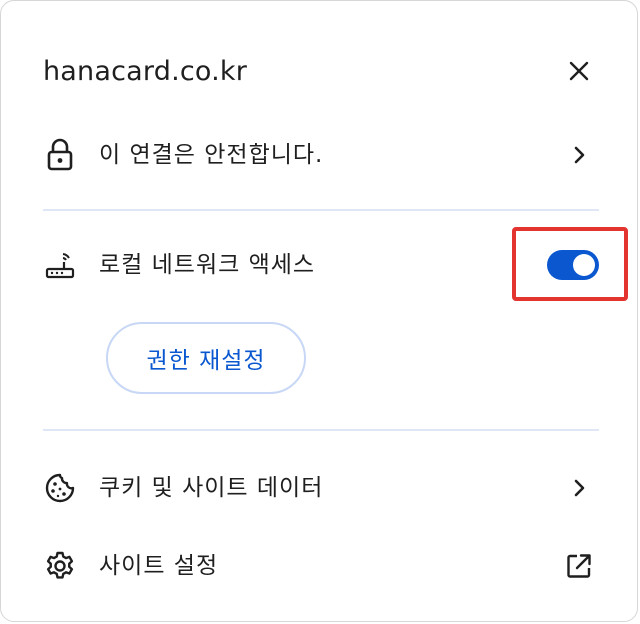  I want to click on cookies-site-data-label: 쿠키 및 사이트 데이터, so click(211, 488).